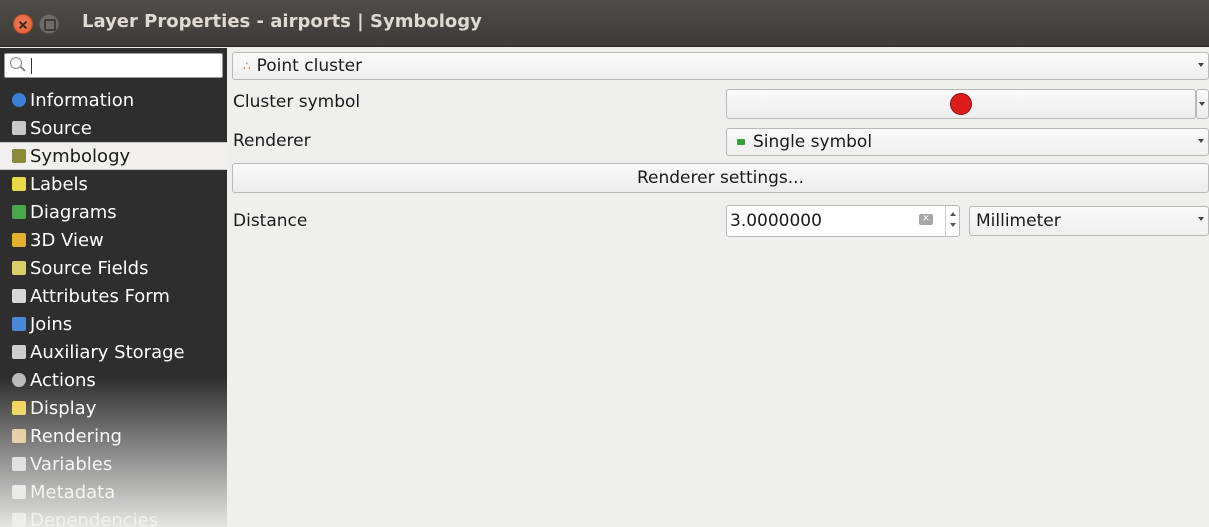 The height and width of the screenshot is (527, 1209). I want to click on text-cursor, so click(31, 66).